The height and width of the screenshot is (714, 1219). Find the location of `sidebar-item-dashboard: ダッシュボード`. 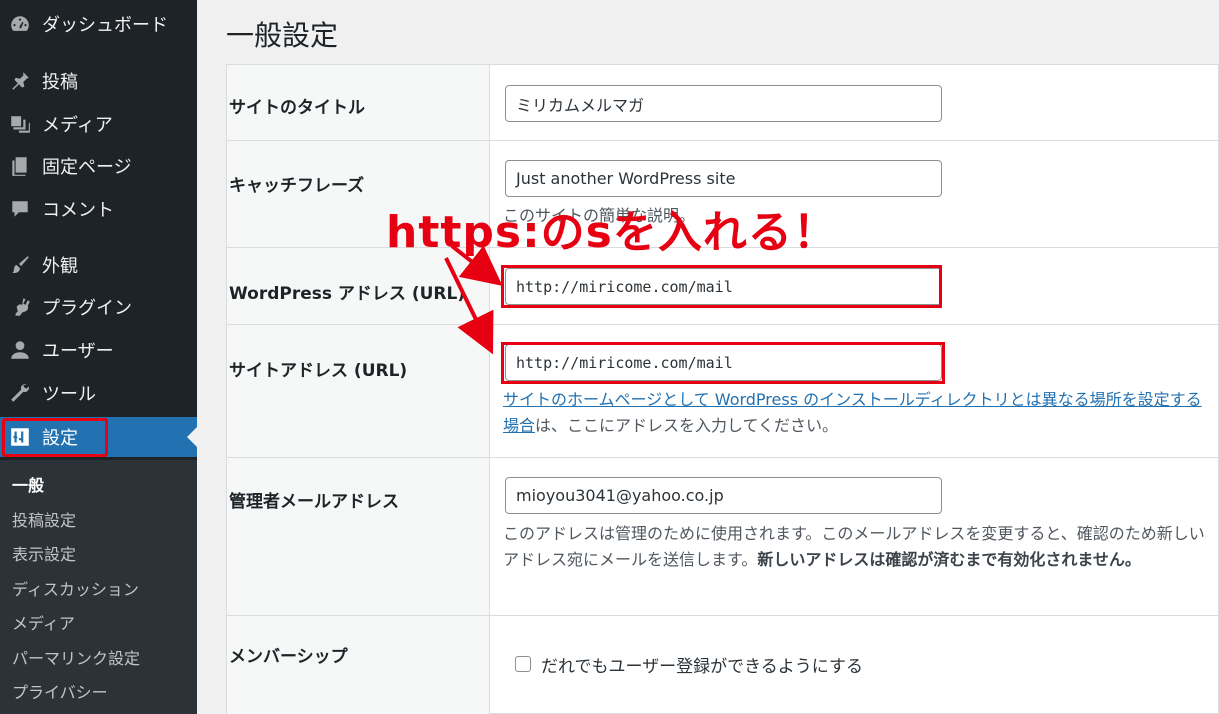

sidebar-item-dashboard: ダッシュボード is located at coordinates (98, 24).